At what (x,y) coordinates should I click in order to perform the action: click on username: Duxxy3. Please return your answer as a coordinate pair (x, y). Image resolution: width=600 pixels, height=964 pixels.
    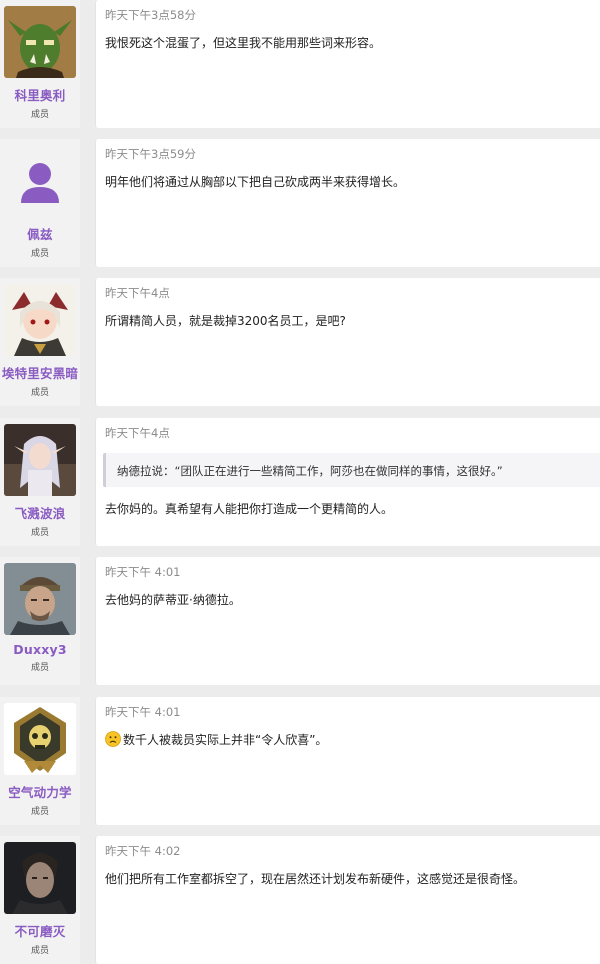
    Looking at the image, I should click on (39, 649).